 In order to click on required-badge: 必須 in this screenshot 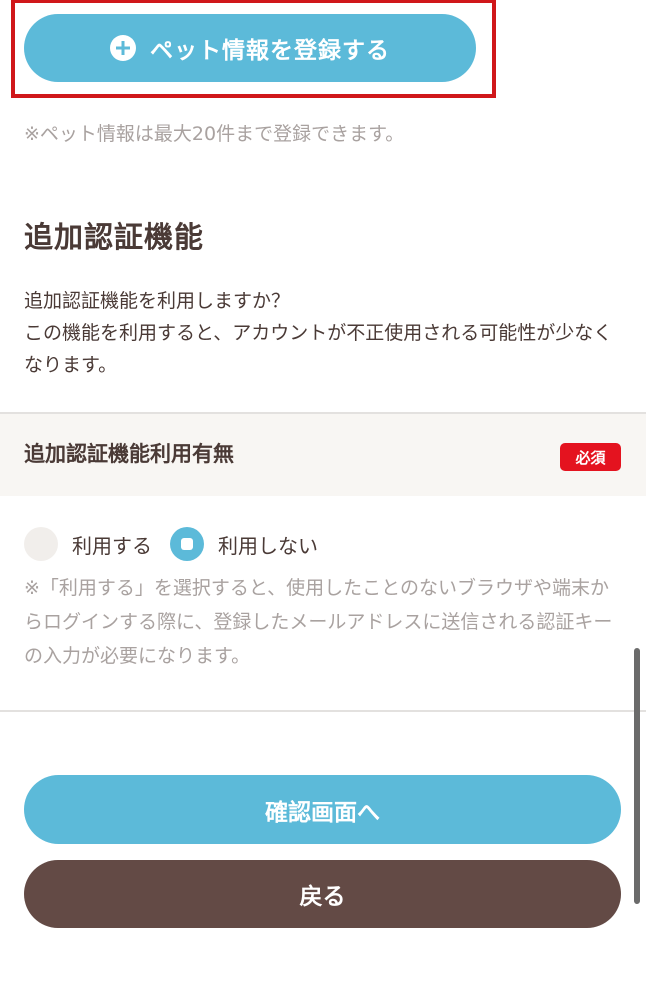, I will do `click(590, 457)`.